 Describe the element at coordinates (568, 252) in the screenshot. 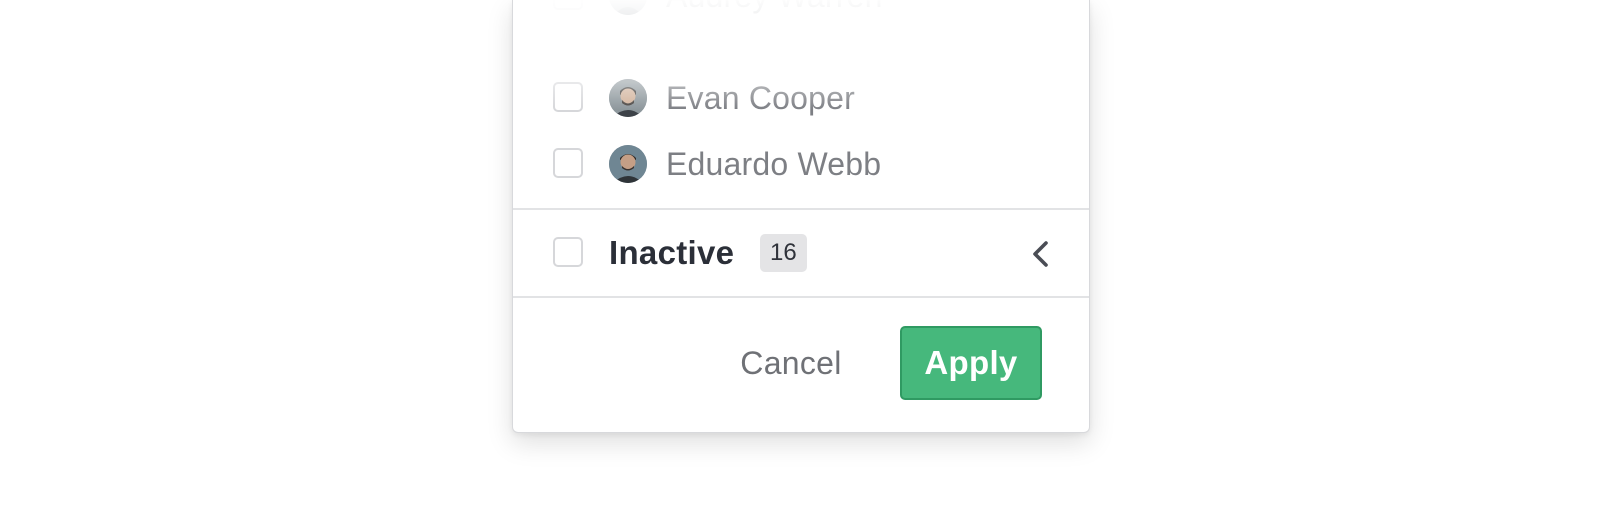

I see `group-checkbox` at that location.